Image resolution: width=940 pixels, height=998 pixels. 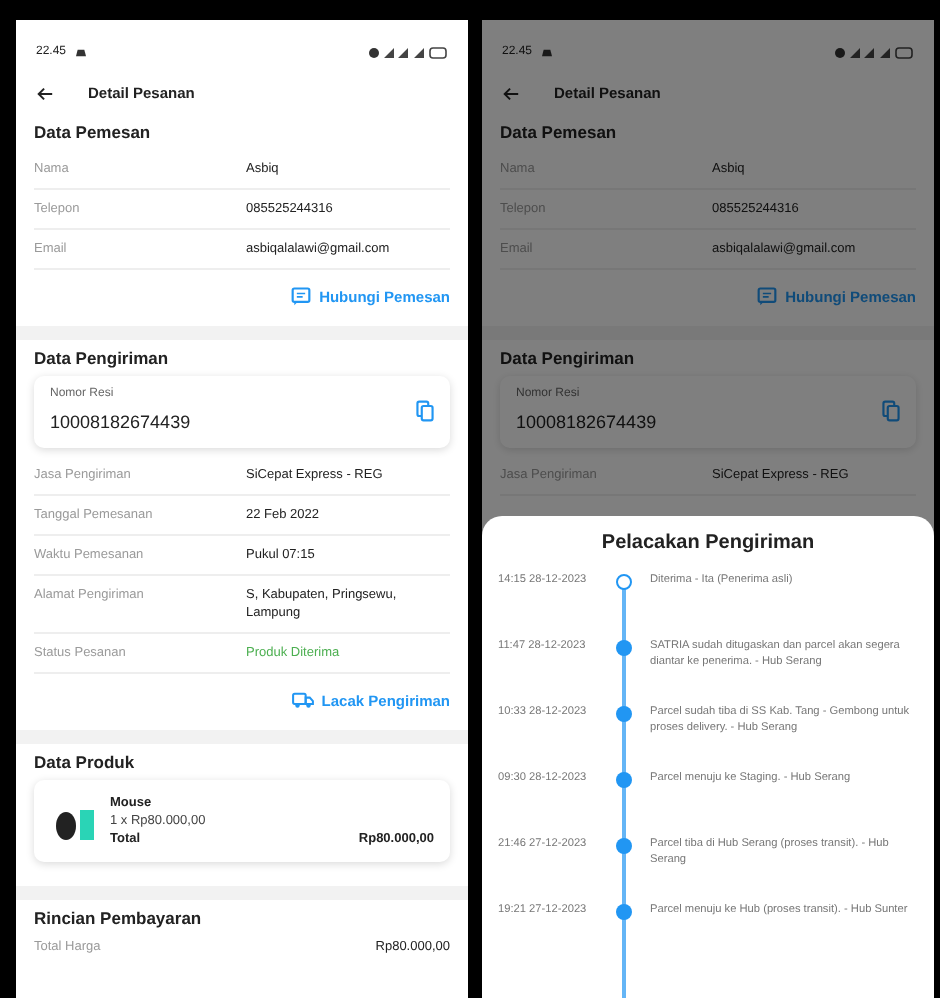 What do you see at coordinates (45, 93) in the screenshot?
I see `back-arrow-icon` at bounding box center [45, 93].